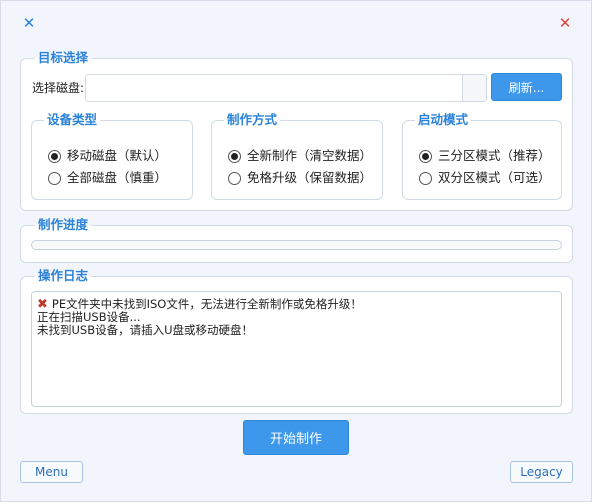 The height and width of the screenshot is (502, 592). I want to click on radio-label: 双分区模式（可选）, so click(494, 177).